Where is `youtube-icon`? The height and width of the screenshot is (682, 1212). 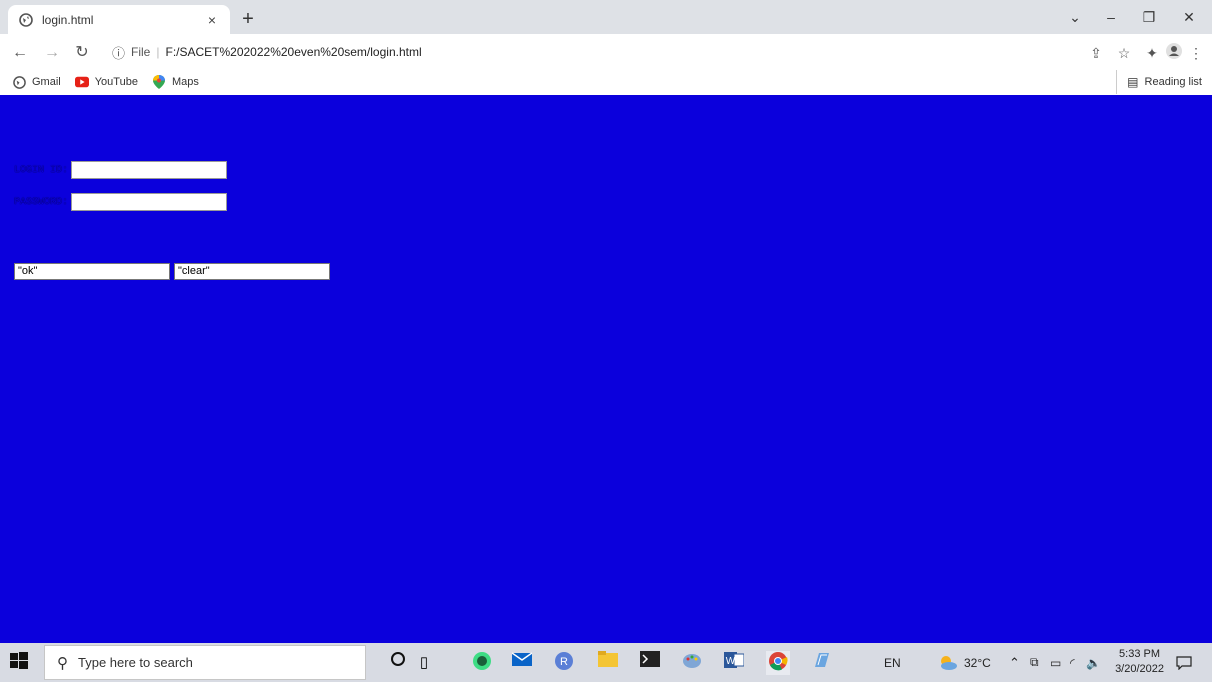
youtube-icon is located at coordinates (81, 82).